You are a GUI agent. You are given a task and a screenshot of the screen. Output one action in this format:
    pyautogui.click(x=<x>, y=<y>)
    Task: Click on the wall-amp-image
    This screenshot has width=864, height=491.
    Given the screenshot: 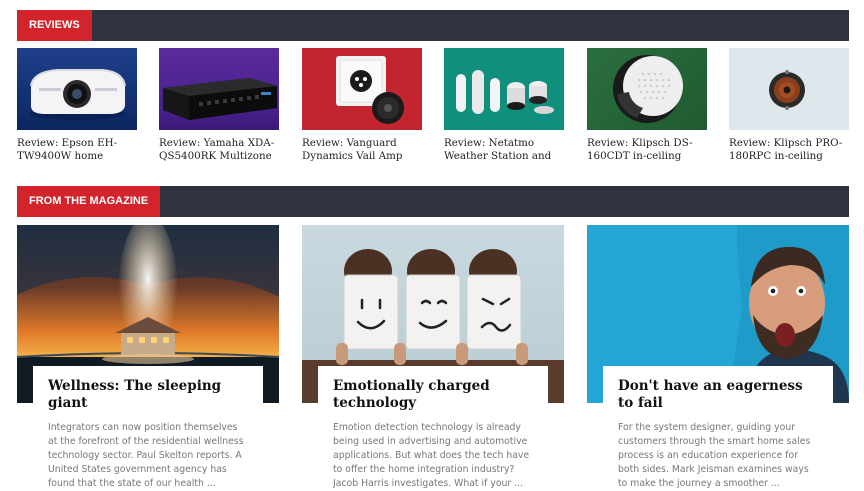 What is the action you would take?
    pyautogui.click(x=362, y=89)
    